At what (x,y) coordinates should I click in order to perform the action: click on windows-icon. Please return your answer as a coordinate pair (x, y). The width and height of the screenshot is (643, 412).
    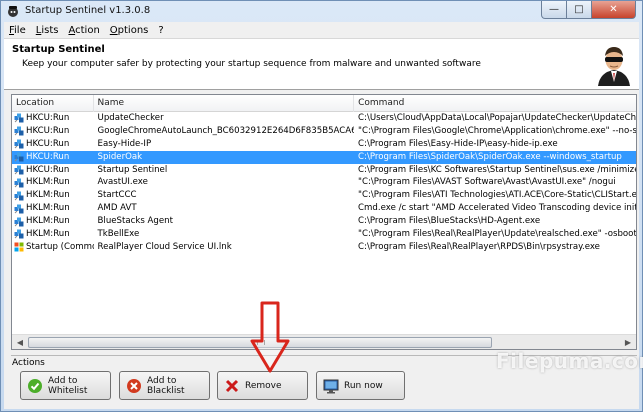
    Looking at the image, I should click on (19, 247).